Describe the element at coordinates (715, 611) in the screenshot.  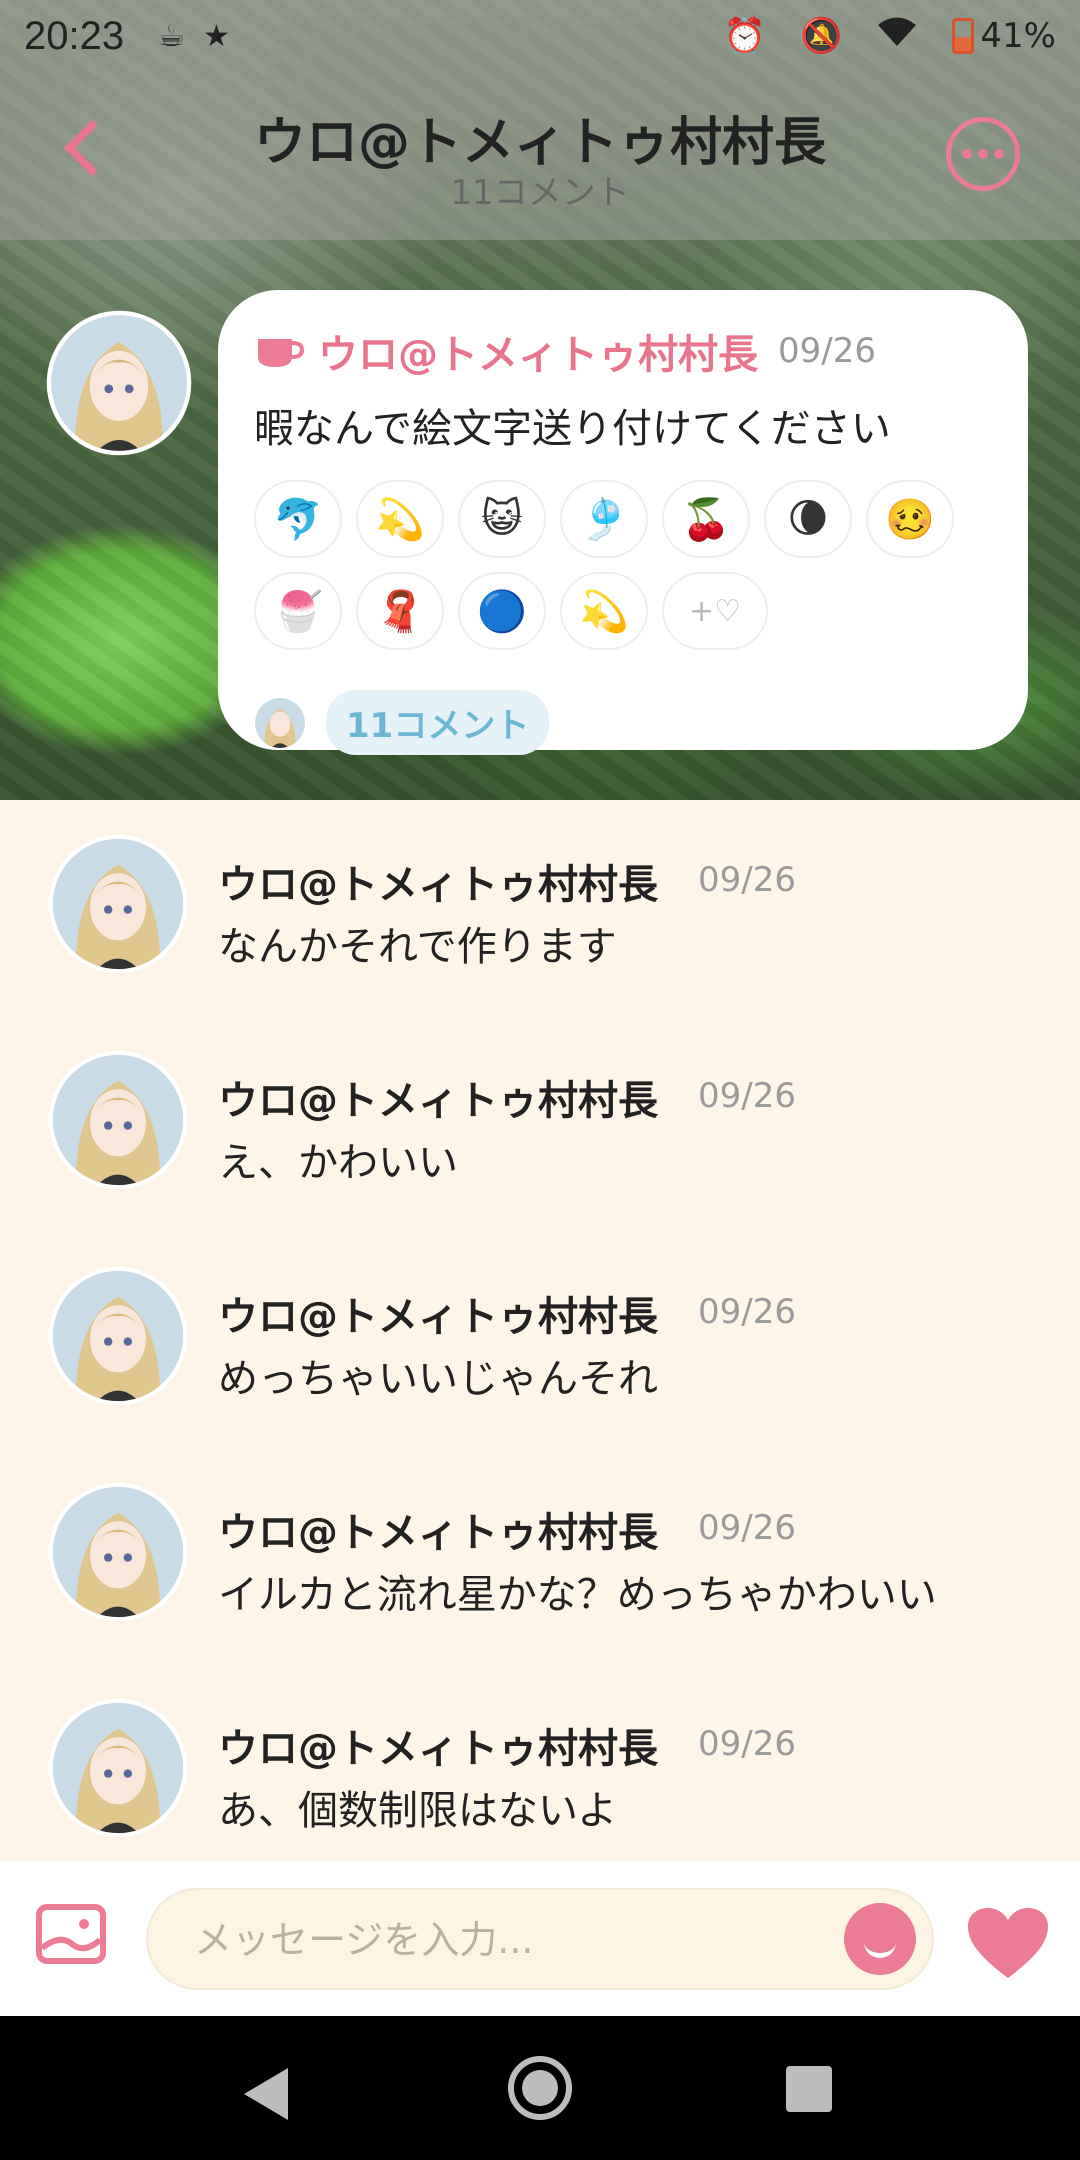
I see `add-reaction-button: +♡` at that location.